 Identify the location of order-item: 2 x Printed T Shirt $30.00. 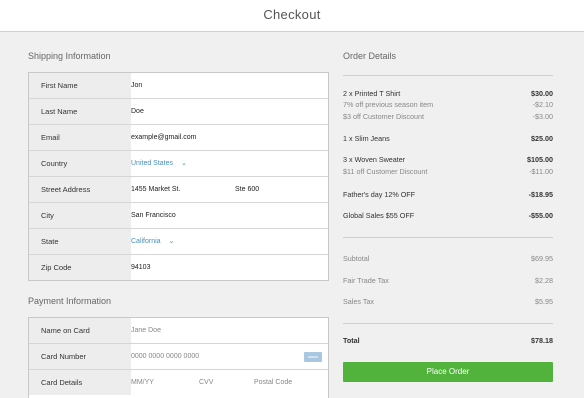
(448, 94).